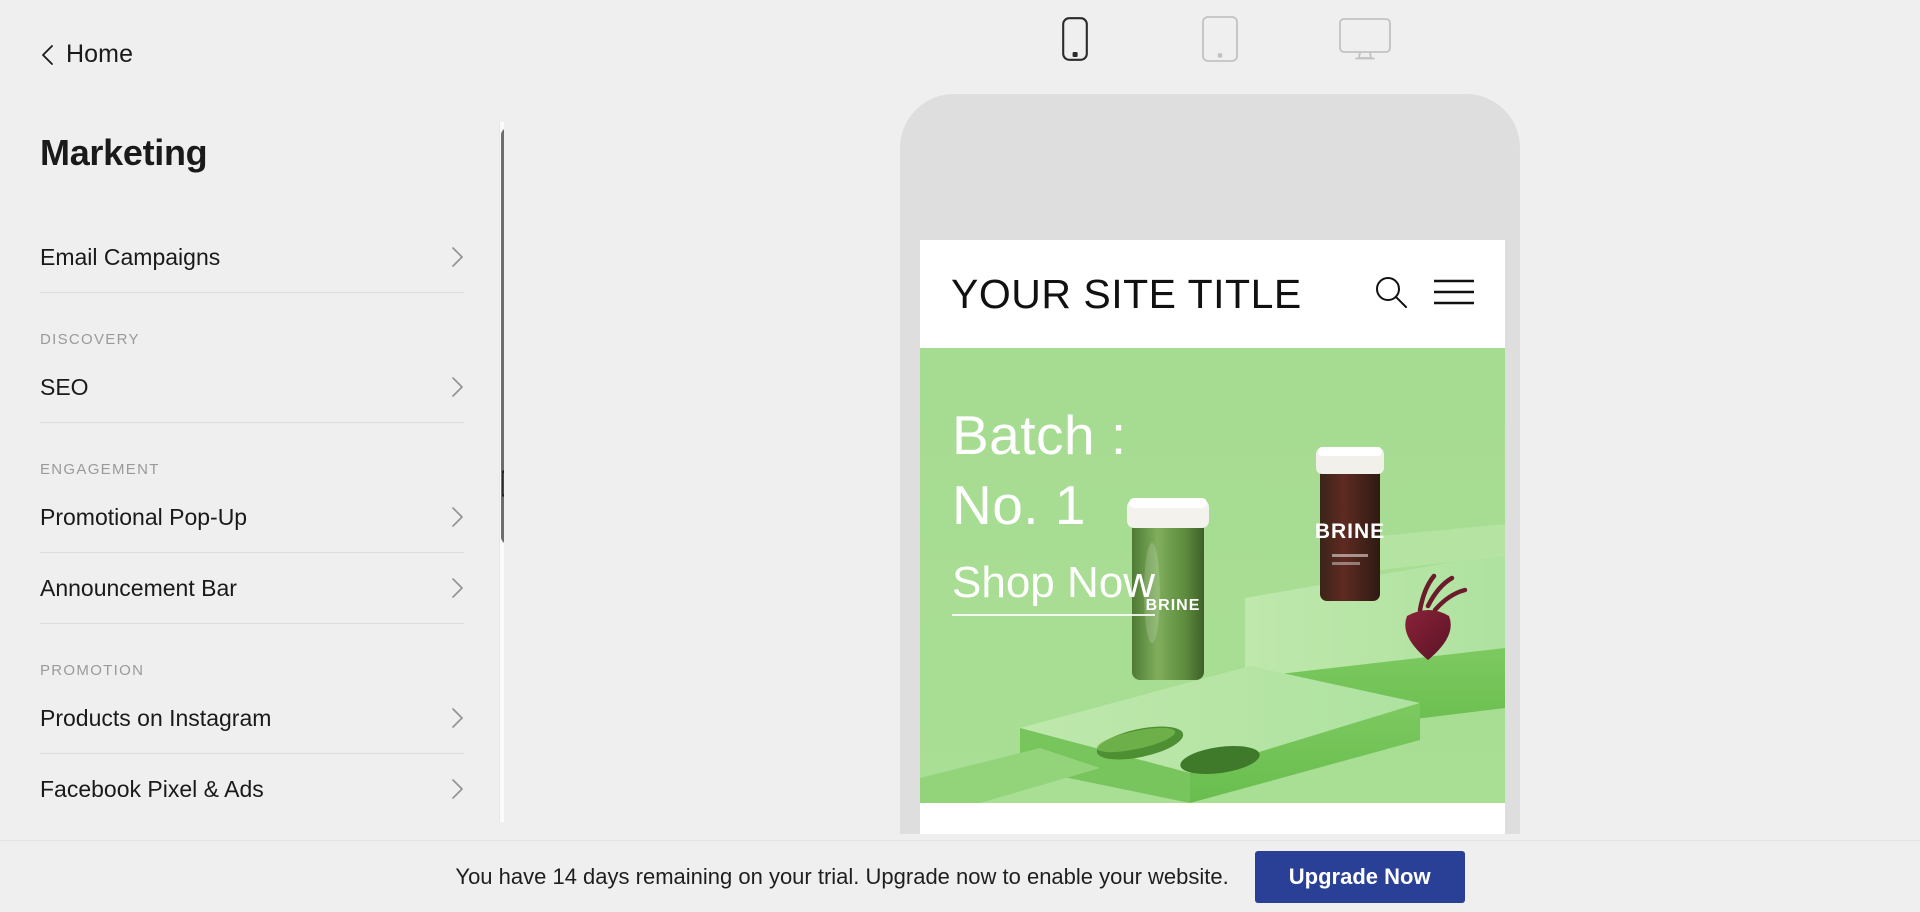 The height and width of the screenshot is (912, 1920). What do you see at coordinates (100, 469) in the screenshot?
I see `sidebar-group-title: Engagement` at bounding box center [100, 469].